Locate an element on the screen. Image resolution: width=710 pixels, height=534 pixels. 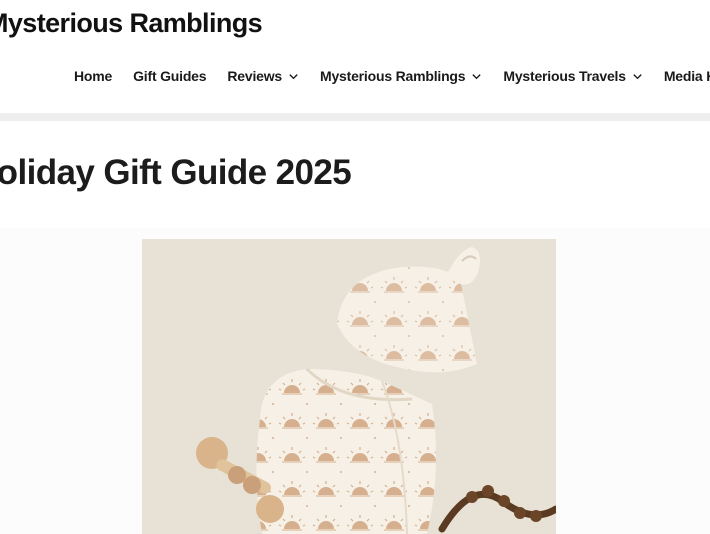
nav-label: Mysterious Ramblings is located at coordinates (393, 76).